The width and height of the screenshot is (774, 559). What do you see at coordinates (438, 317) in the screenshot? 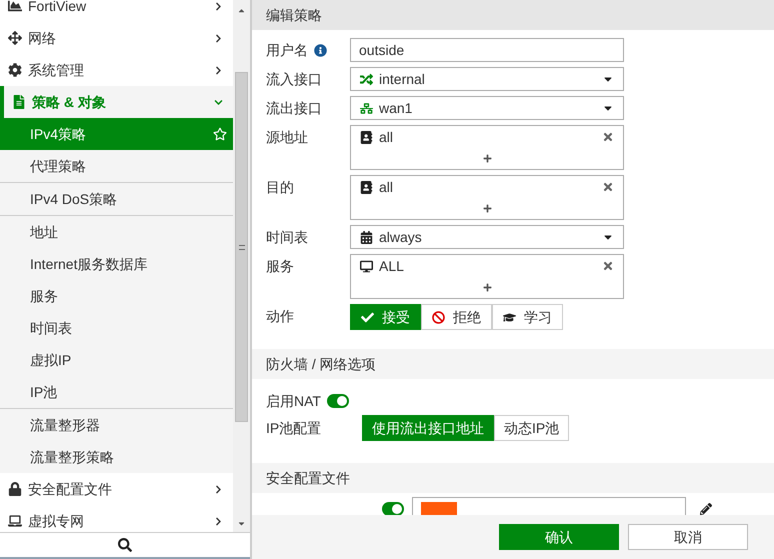
I see `ban-icon` at bounding box center [438, 317].